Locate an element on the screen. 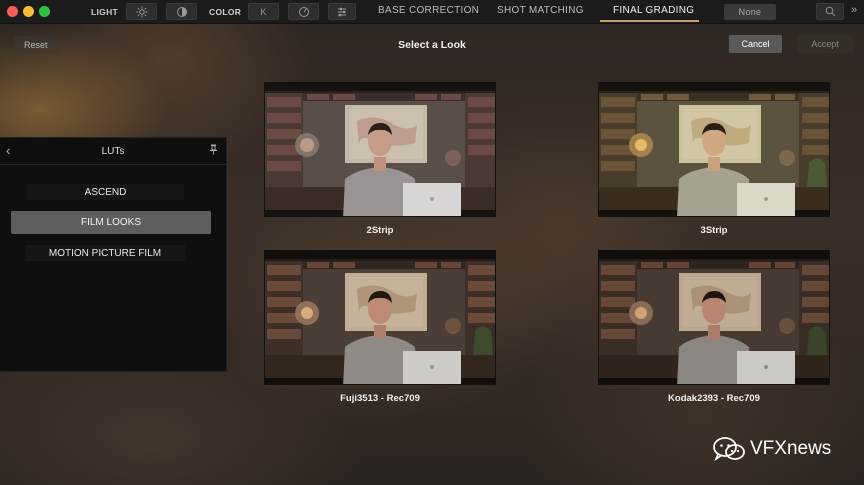  contrast-tool-button is located at coordinates (181, 11).